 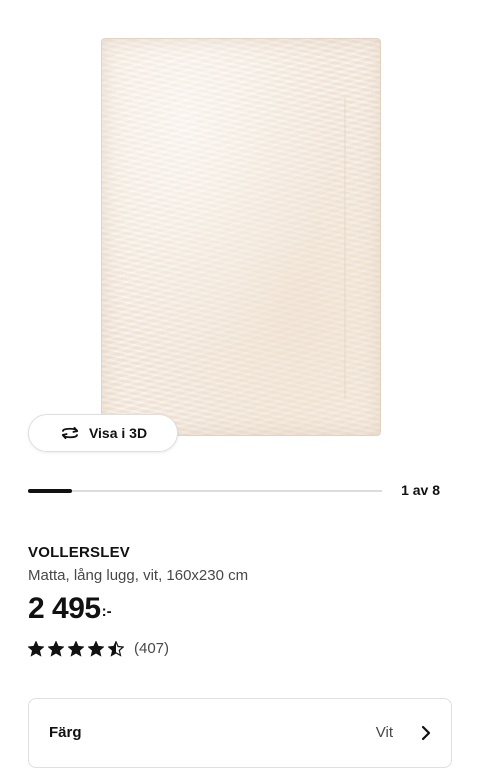 What do you see at coordinates (426, 733) in the screenshot?
I see `chevron-right-icon` at bounding box center [426, 733].